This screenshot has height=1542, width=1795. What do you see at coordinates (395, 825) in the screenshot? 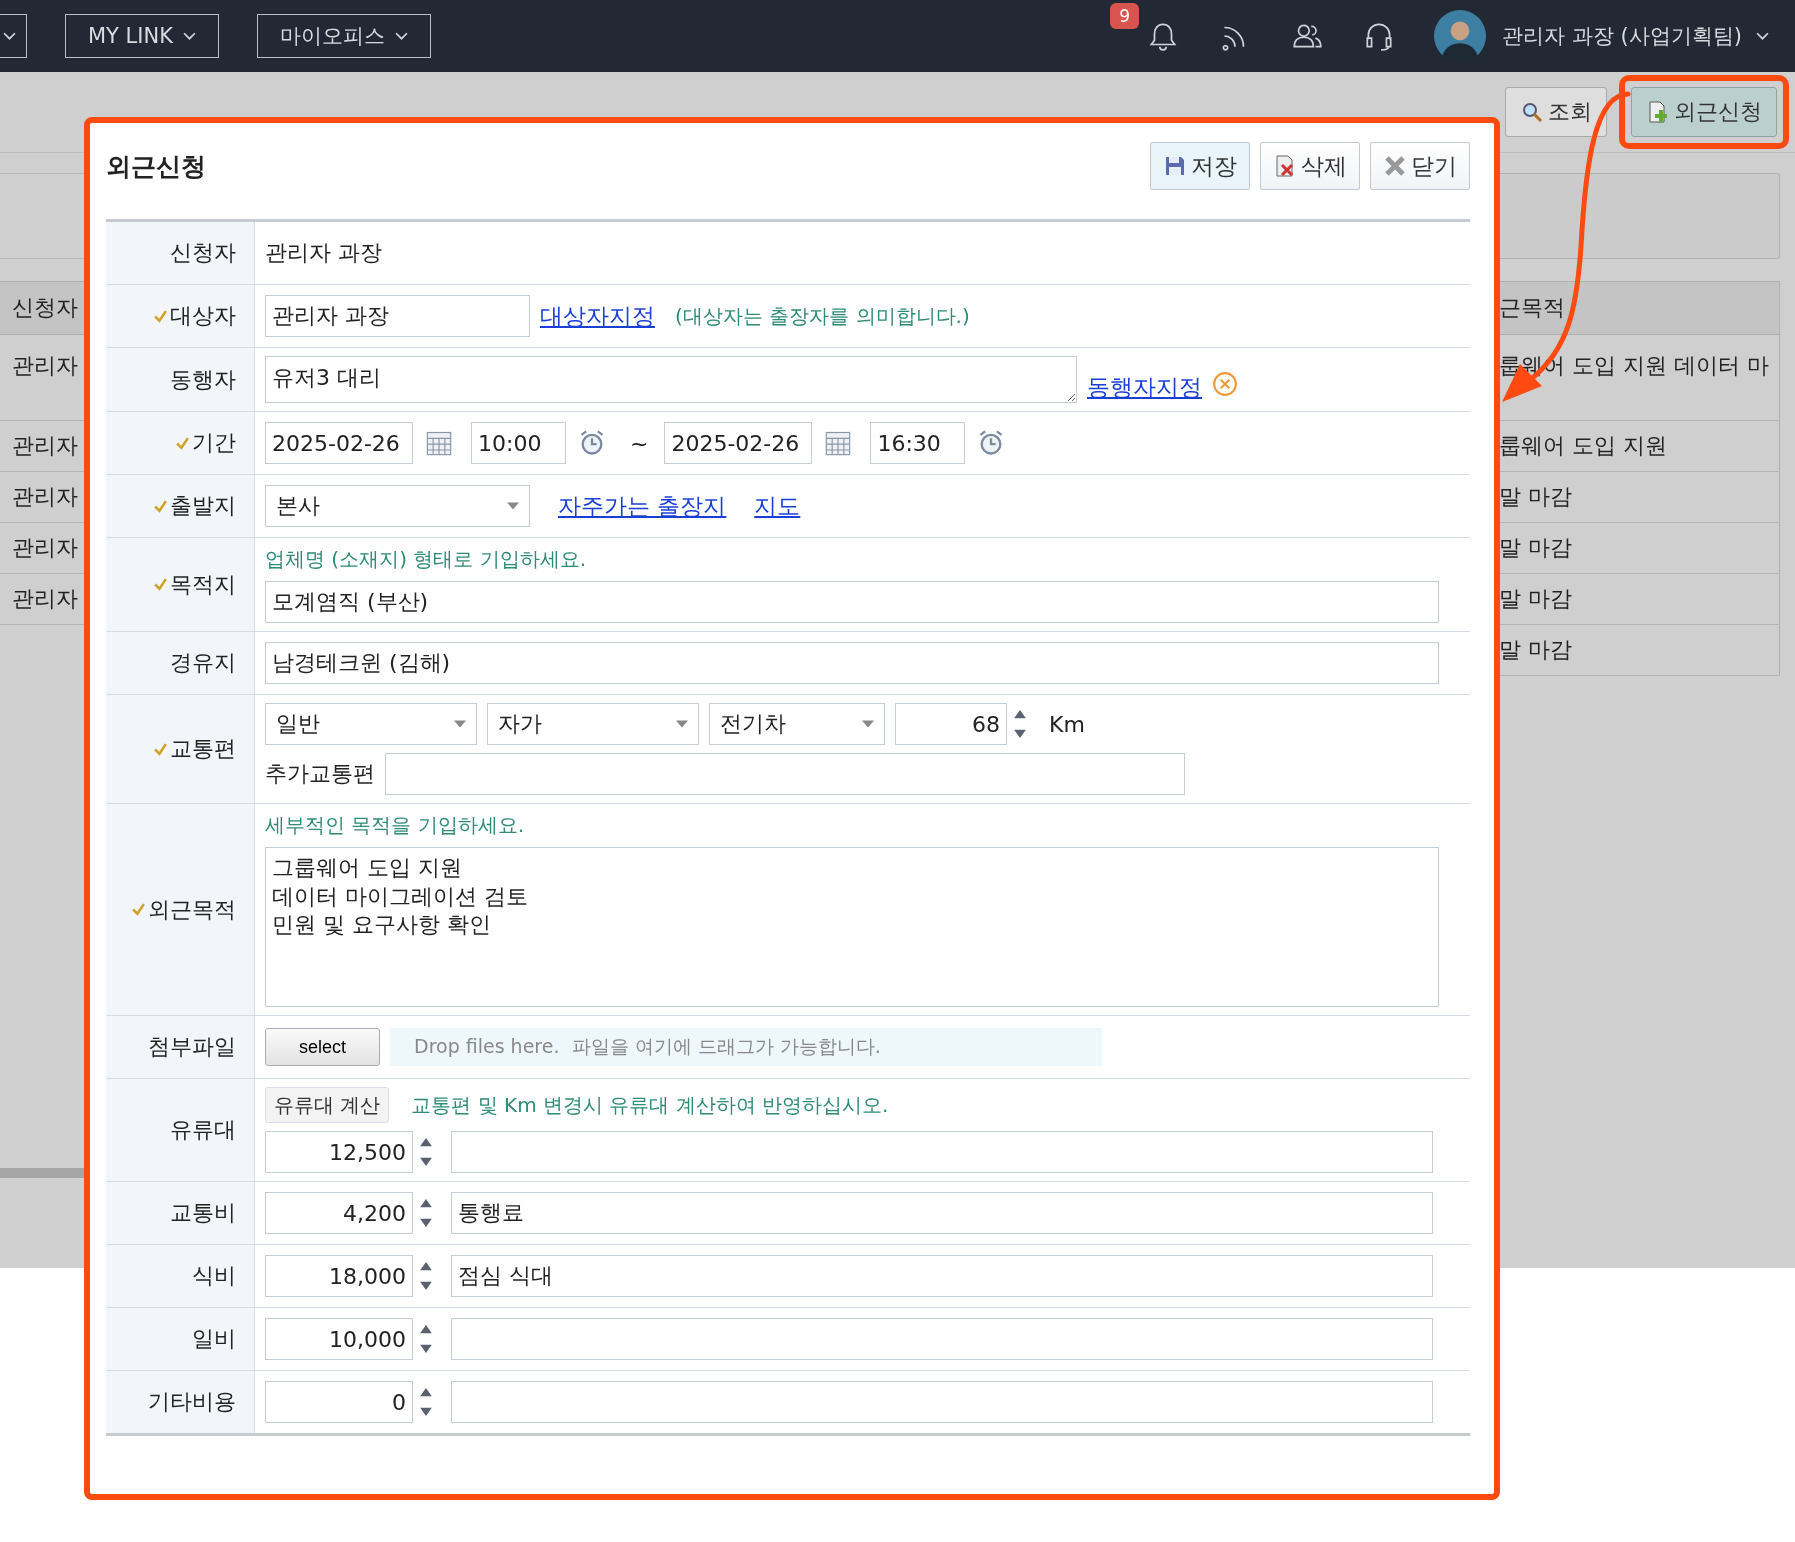
I see `hint-text: 세부적인 목적을 기입하세요.` at bounding box center [395, 825].